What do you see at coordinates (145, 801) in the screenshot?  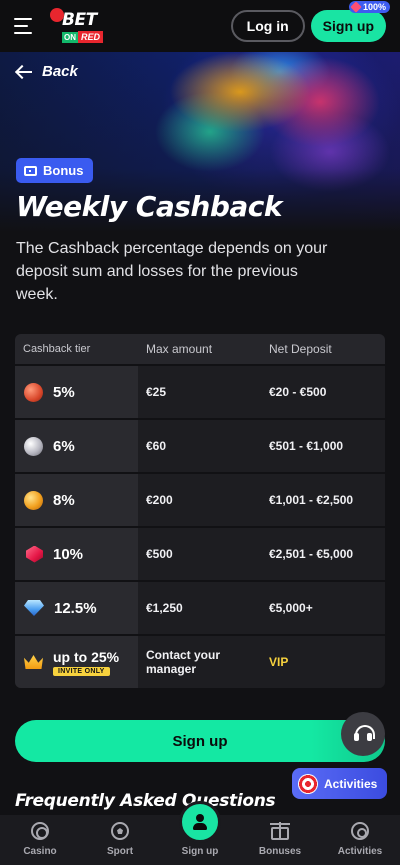 I see `faq-heading: Frequently Asked Questions` at bounding box center [145, 801].